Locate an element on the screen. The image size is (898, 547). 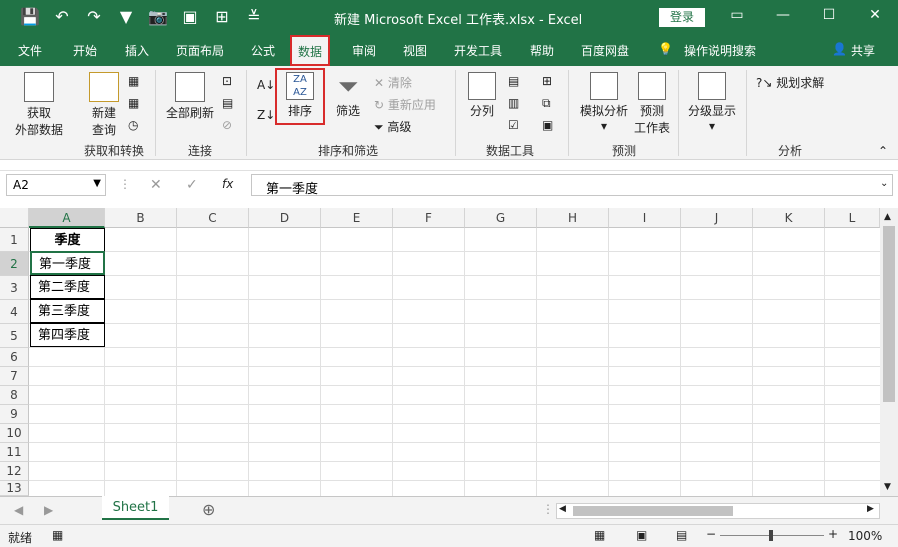
name-box: A2 ▼ is located at coordinates (56, 185).